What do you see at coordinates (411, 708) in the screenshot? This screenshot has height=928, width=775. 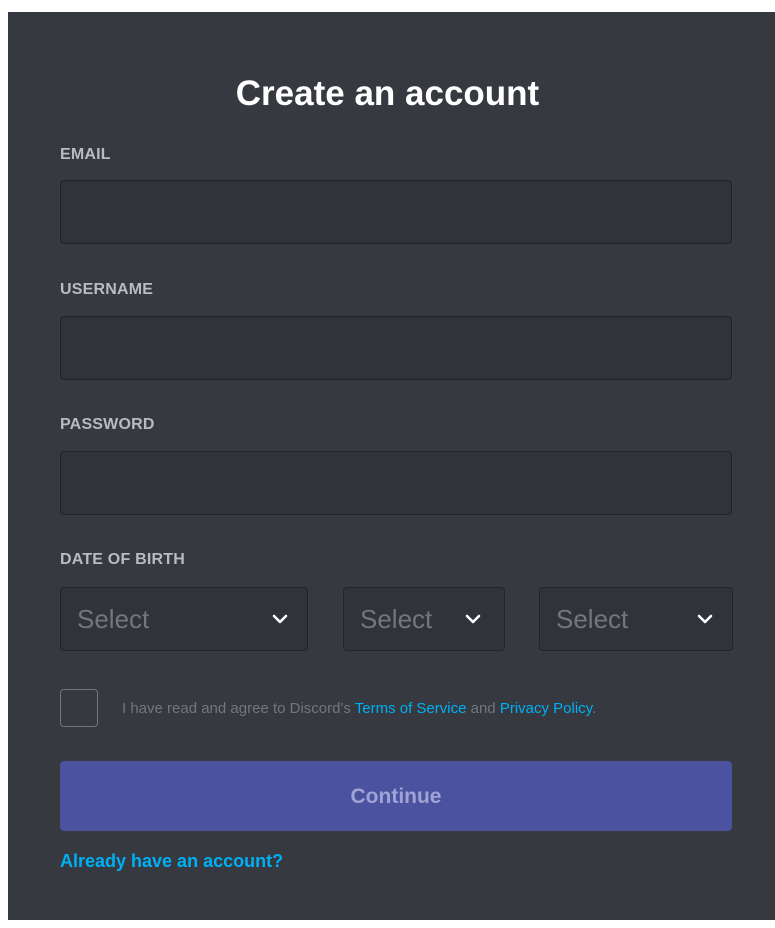 I see `terms-of-service-link: Terms of Service` at bounding box center [411, 708].